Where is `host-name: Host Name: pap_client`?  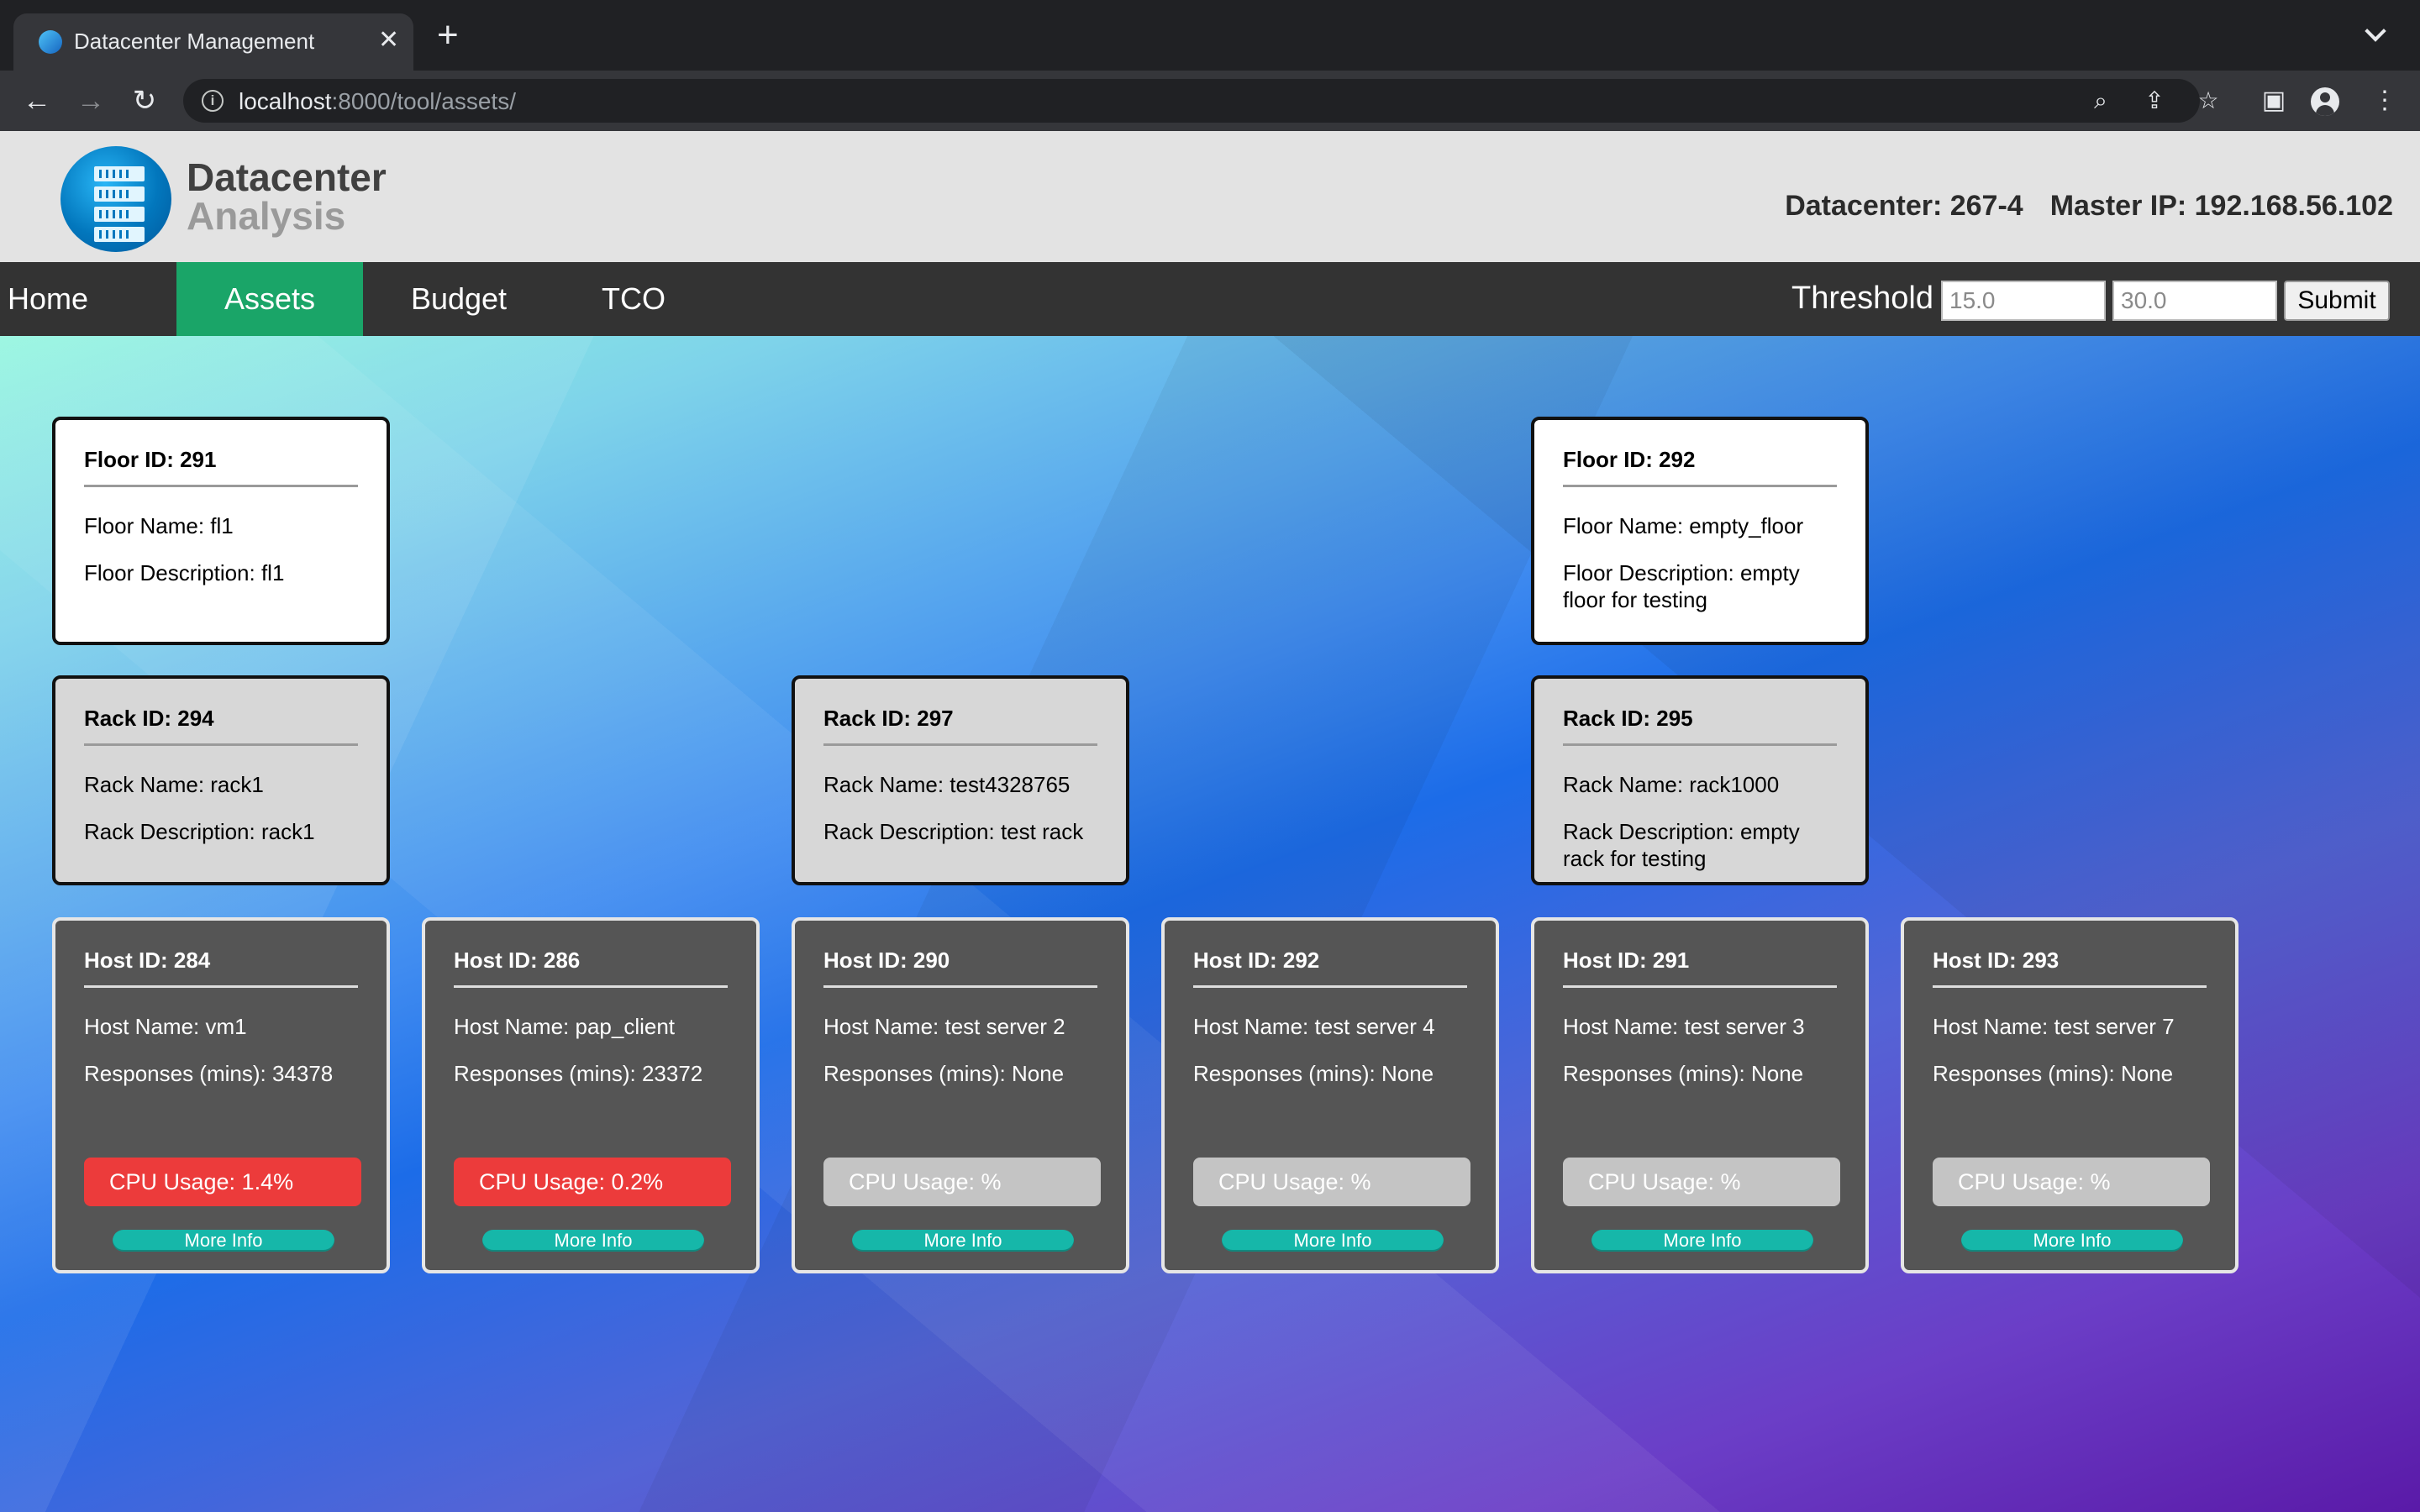 host-name: Host Name: pap_client is located at coordinates (565, 1026).